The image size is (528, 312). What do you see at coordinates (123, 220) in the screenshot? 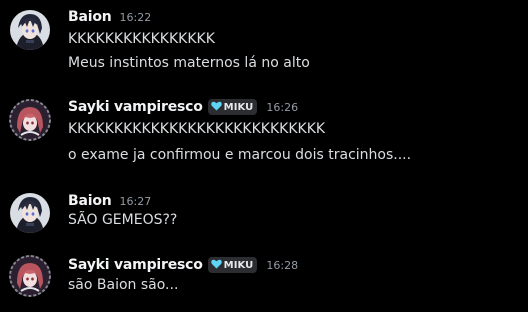
I see `message-text: SÃO GEMEOS??` at bounding box center [123, 220].